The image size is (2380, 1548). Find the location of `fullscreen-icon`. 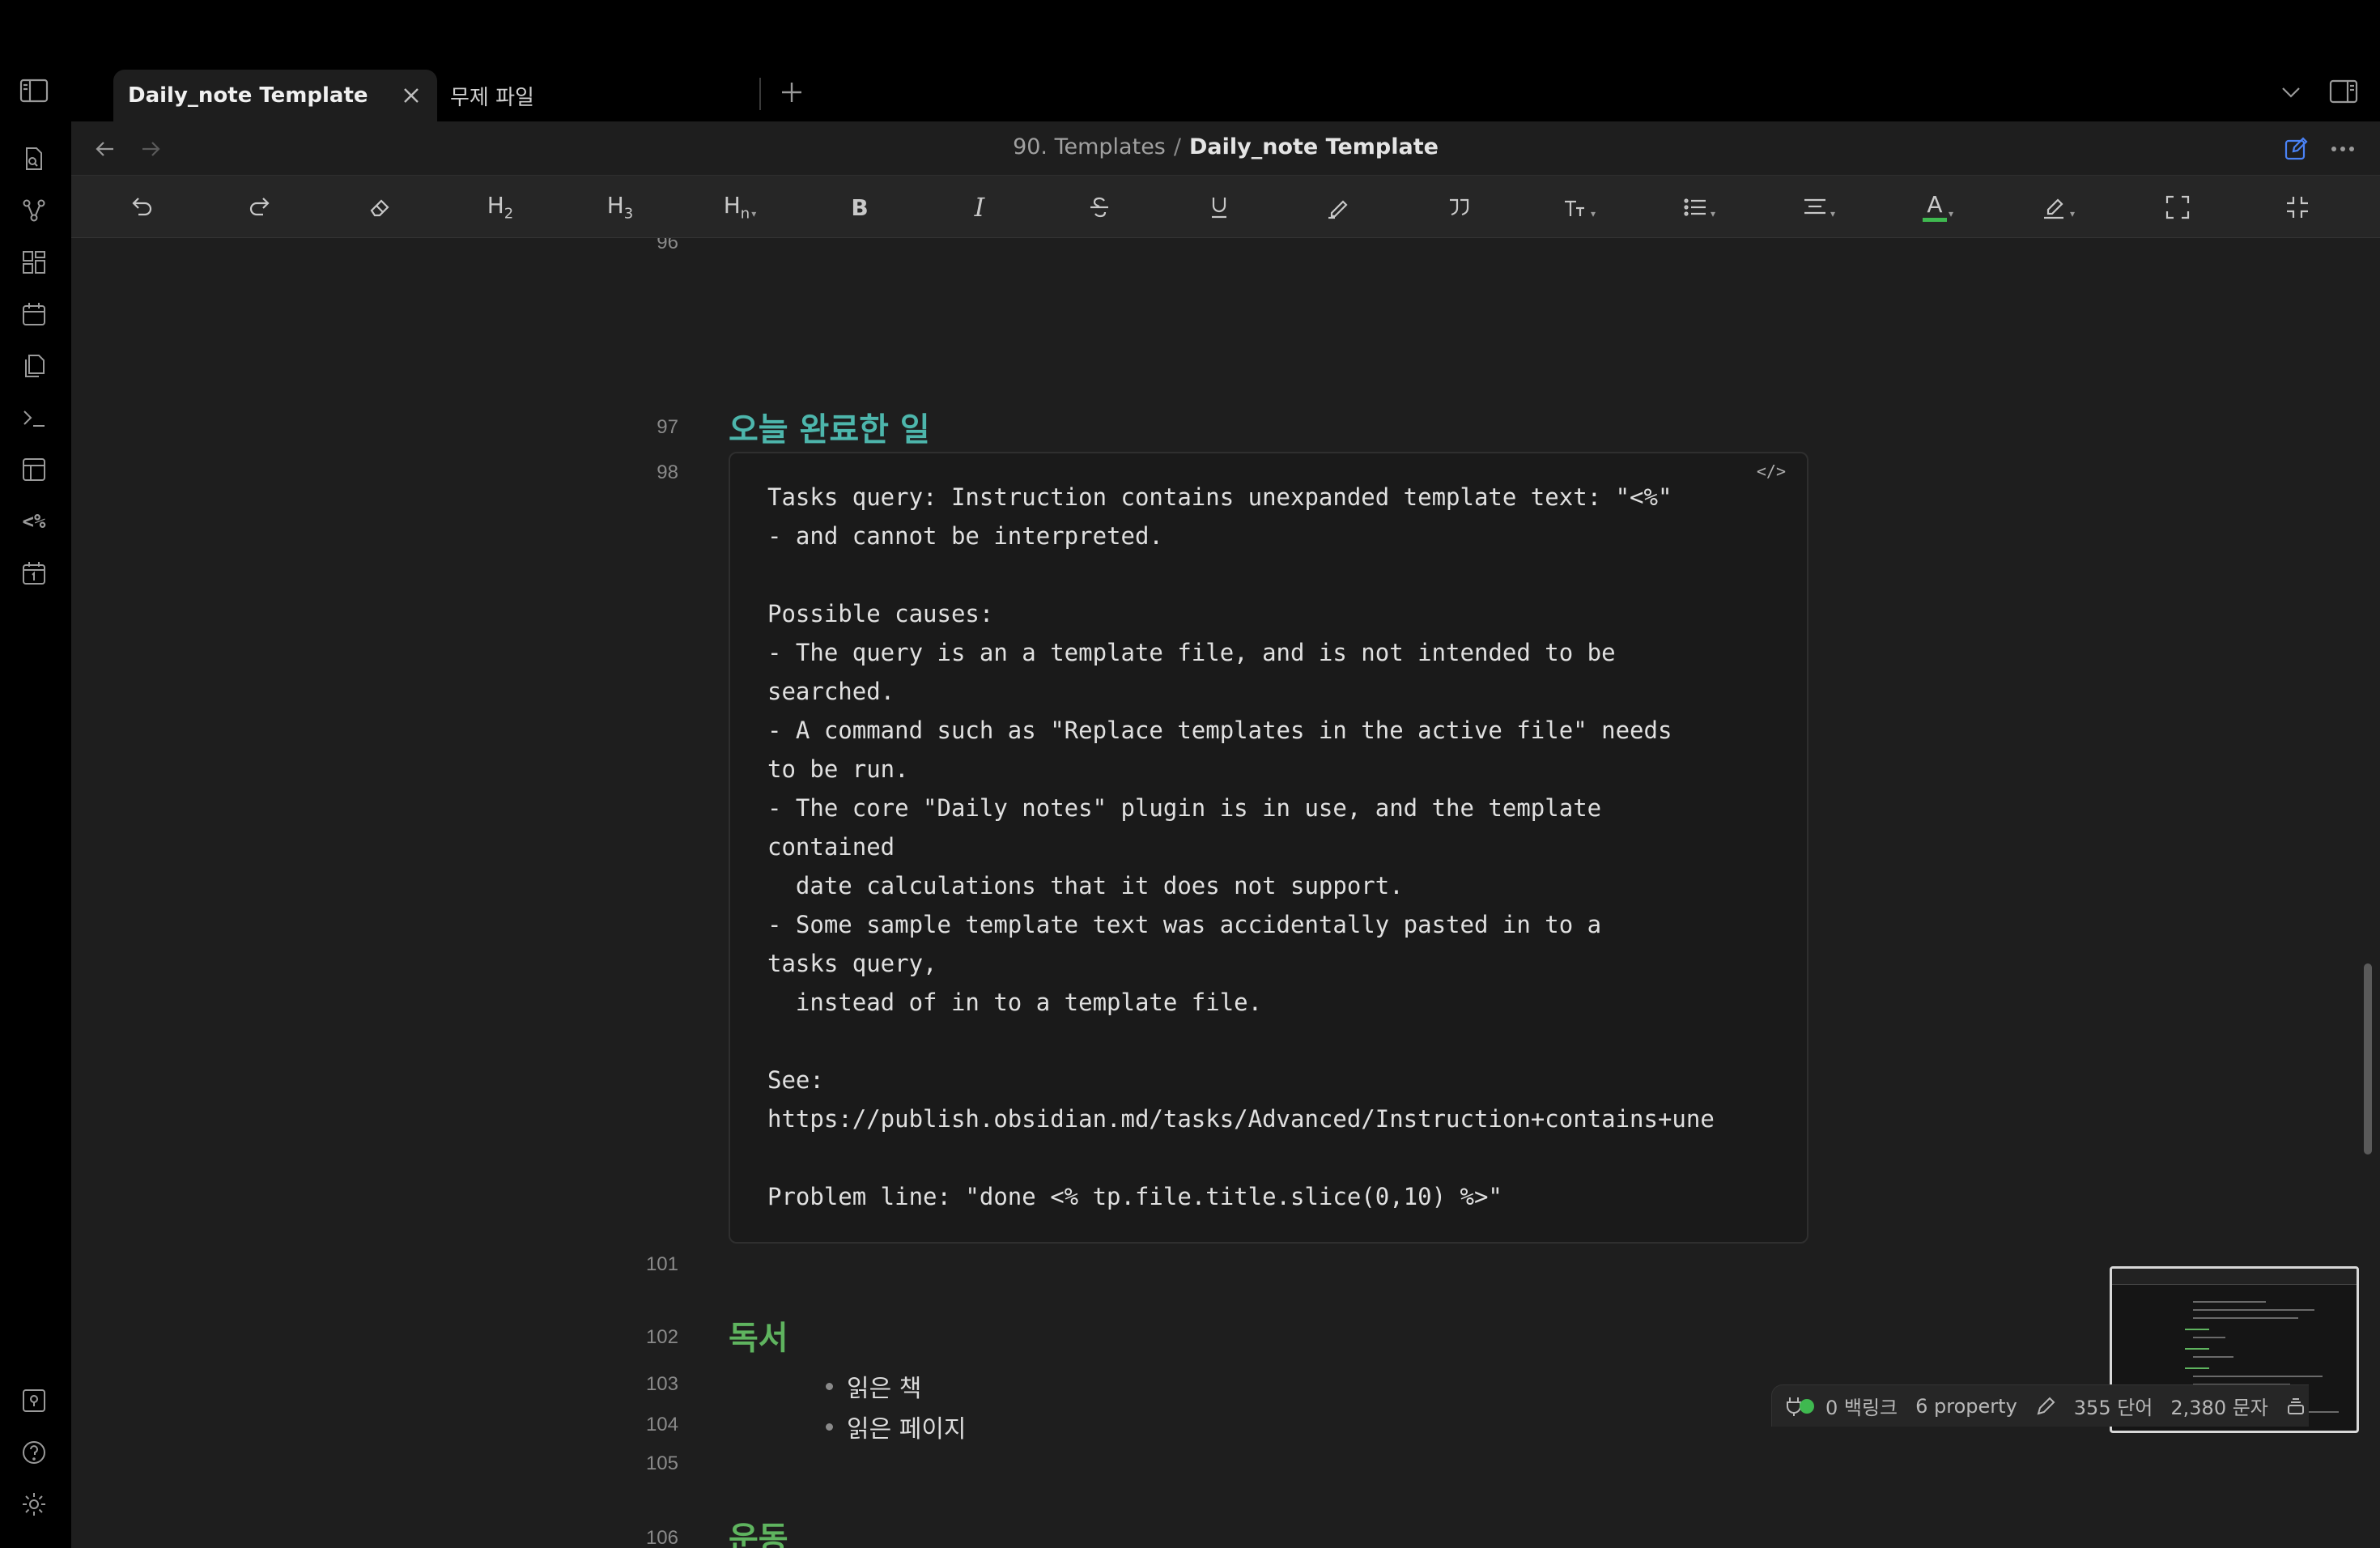

fullscreen-icon is located at coordinates (2178, 207).